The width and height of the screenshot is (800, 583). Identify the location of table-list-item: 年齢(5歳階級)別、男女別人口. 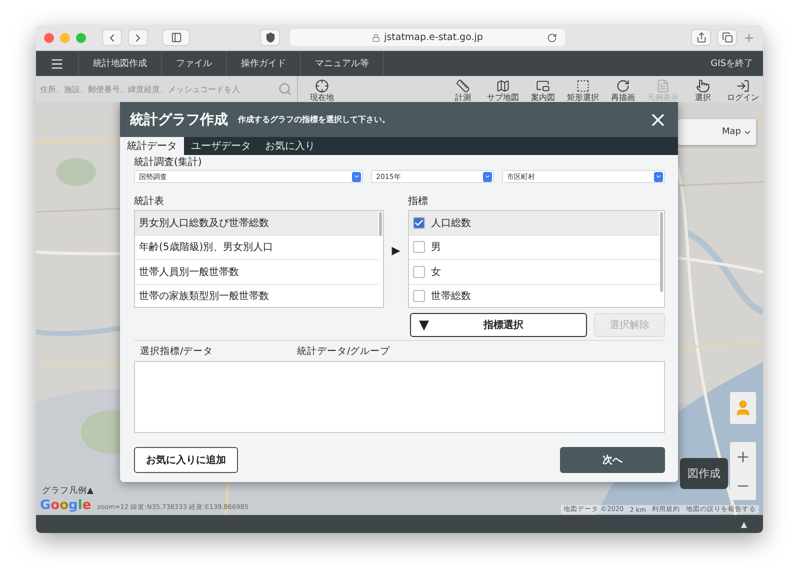
(256, 248).